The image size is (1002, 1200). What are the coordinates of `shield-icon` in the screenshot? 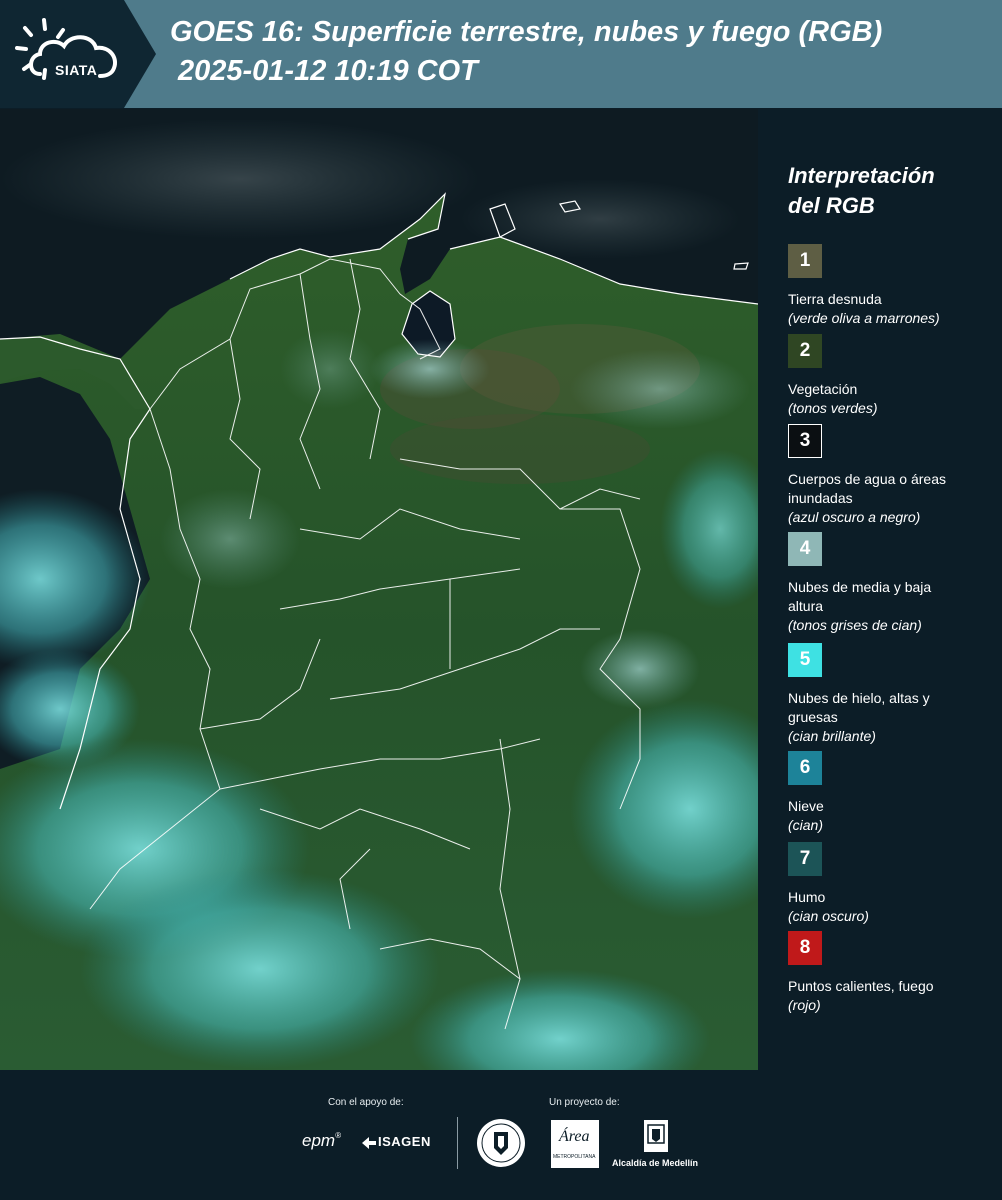 It's located at (656, 1136).